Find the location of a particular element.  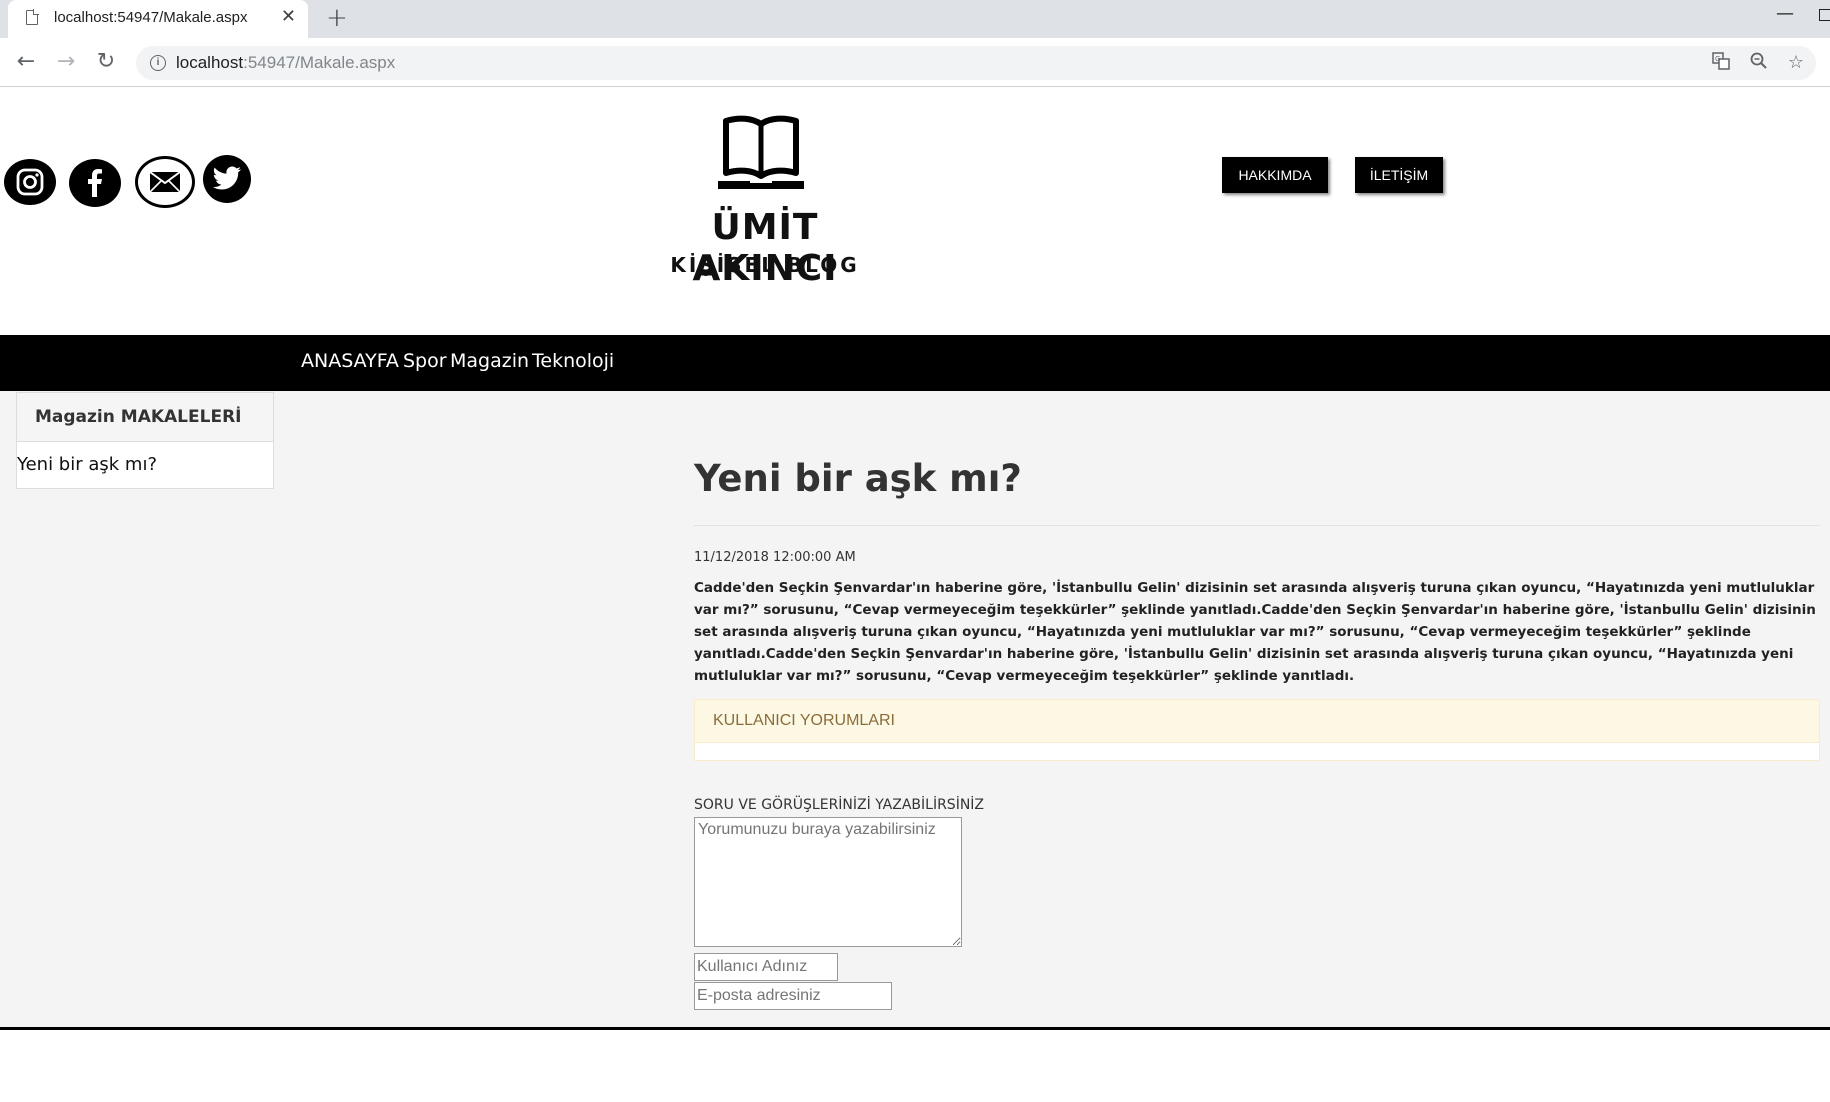

browser-toolbar: ← → ↻ i localhost:54947/Makale.aspx G ☆ is located at coordinates (915, 62).